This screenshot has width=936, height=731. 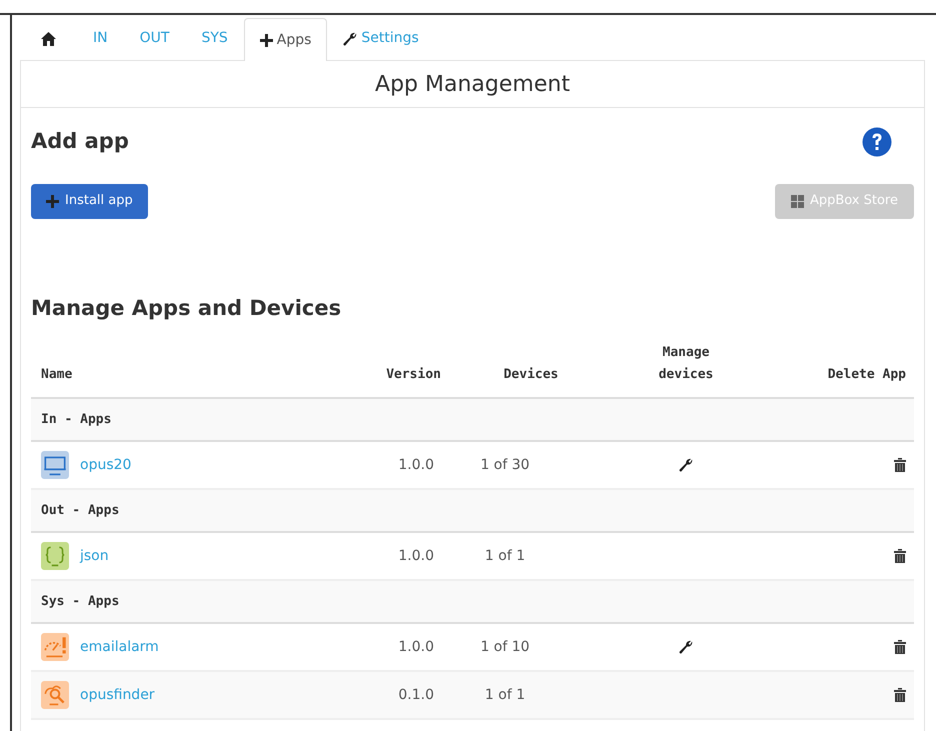 I want to click on install-app-button: Install app, so click(x=89, y=201).